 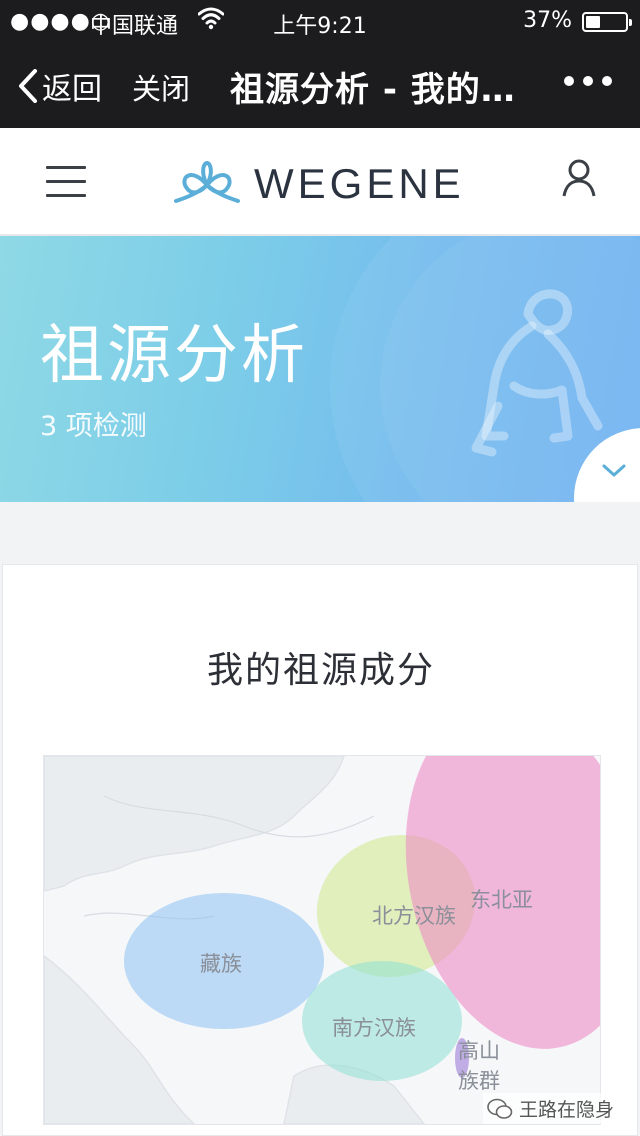 I want to click on region-label-north-han: 北方汉族, so click(x=414, y=916).